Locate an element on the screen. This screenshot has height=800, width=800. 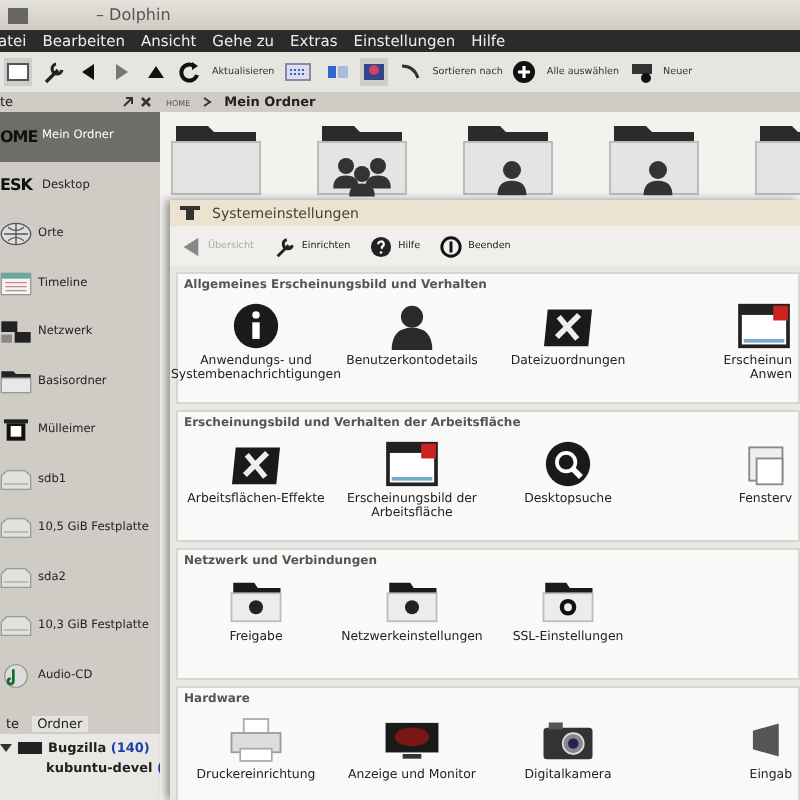
disc-icon is located at coordinates (16, 675).